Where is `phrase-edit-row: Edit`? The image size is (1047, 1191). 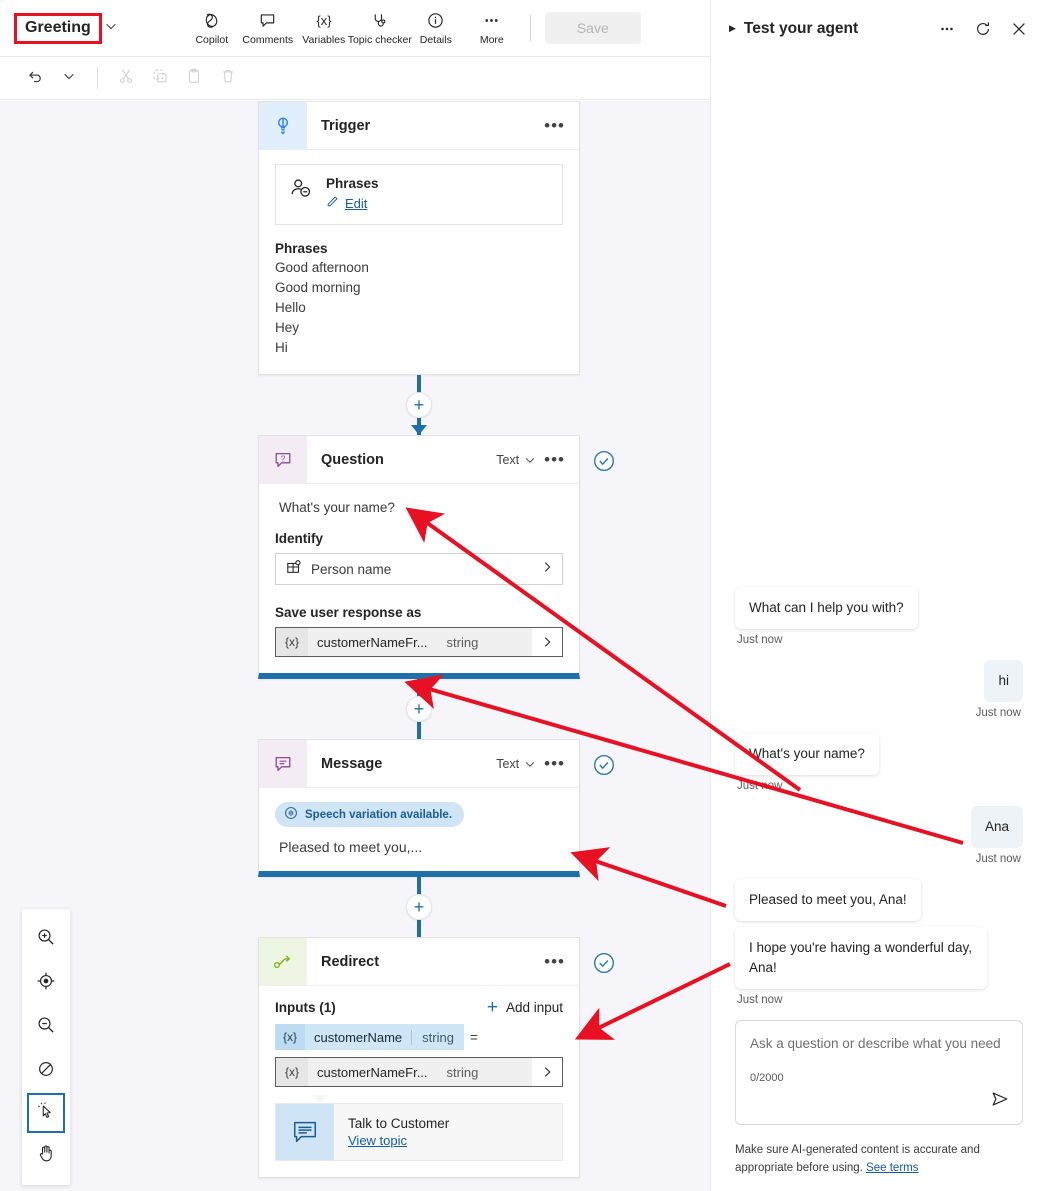
phrase-edit-row: Edit is located at coordinates (352, 203).